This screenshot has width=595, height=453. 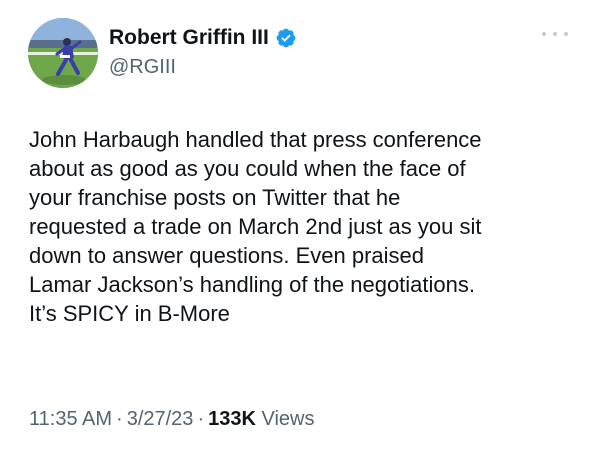 What do you see at coordinates (160, 419) in the screenshot?
I see `tweet-date: 3/27/23` at bounding box center [160, 419].